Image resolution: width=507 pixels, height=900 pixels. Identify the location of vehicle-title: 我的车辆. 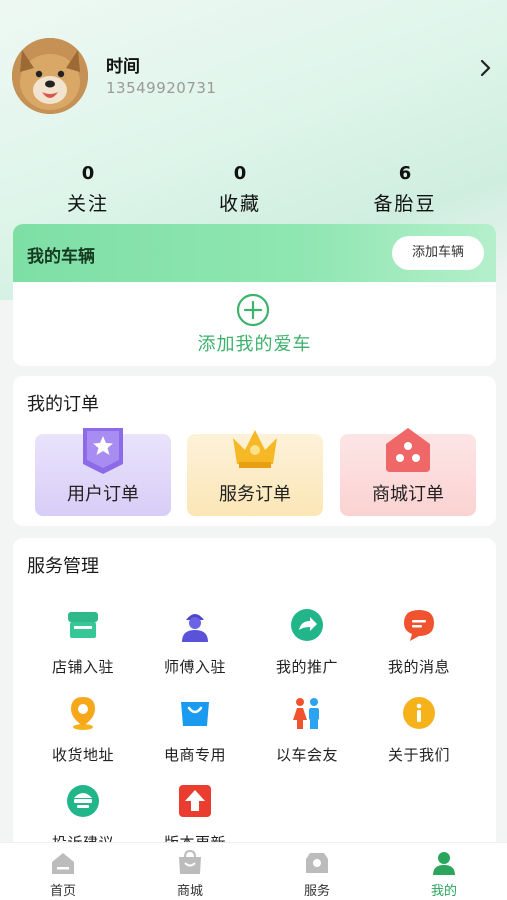
(61, 257).